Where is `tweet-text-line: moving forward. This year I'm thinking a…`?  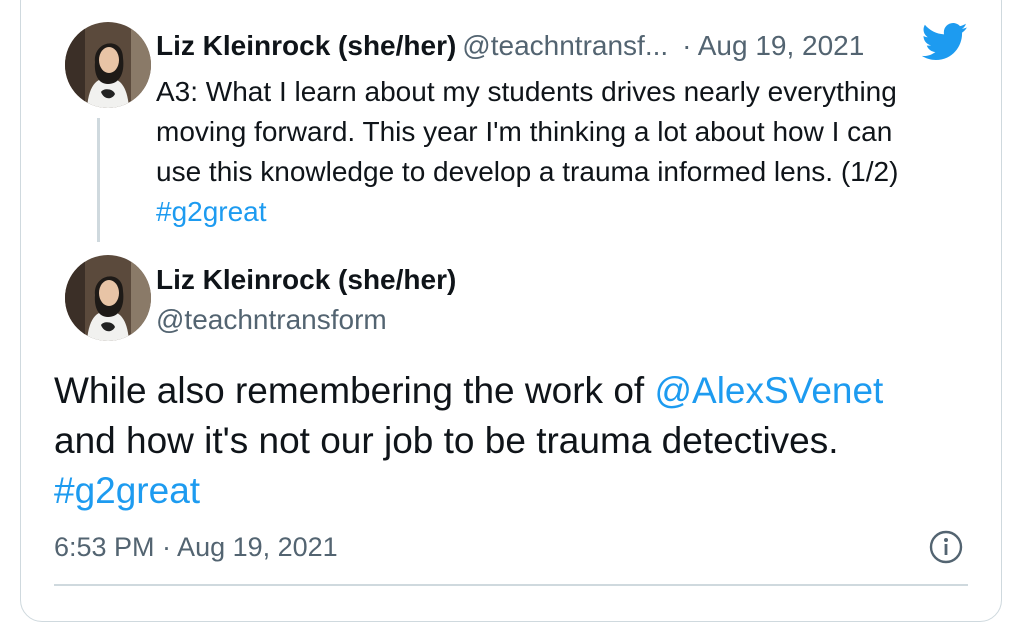 tweet-text-line: moving forward. This year I'm thinking a… is located at coordinates (524, 131).